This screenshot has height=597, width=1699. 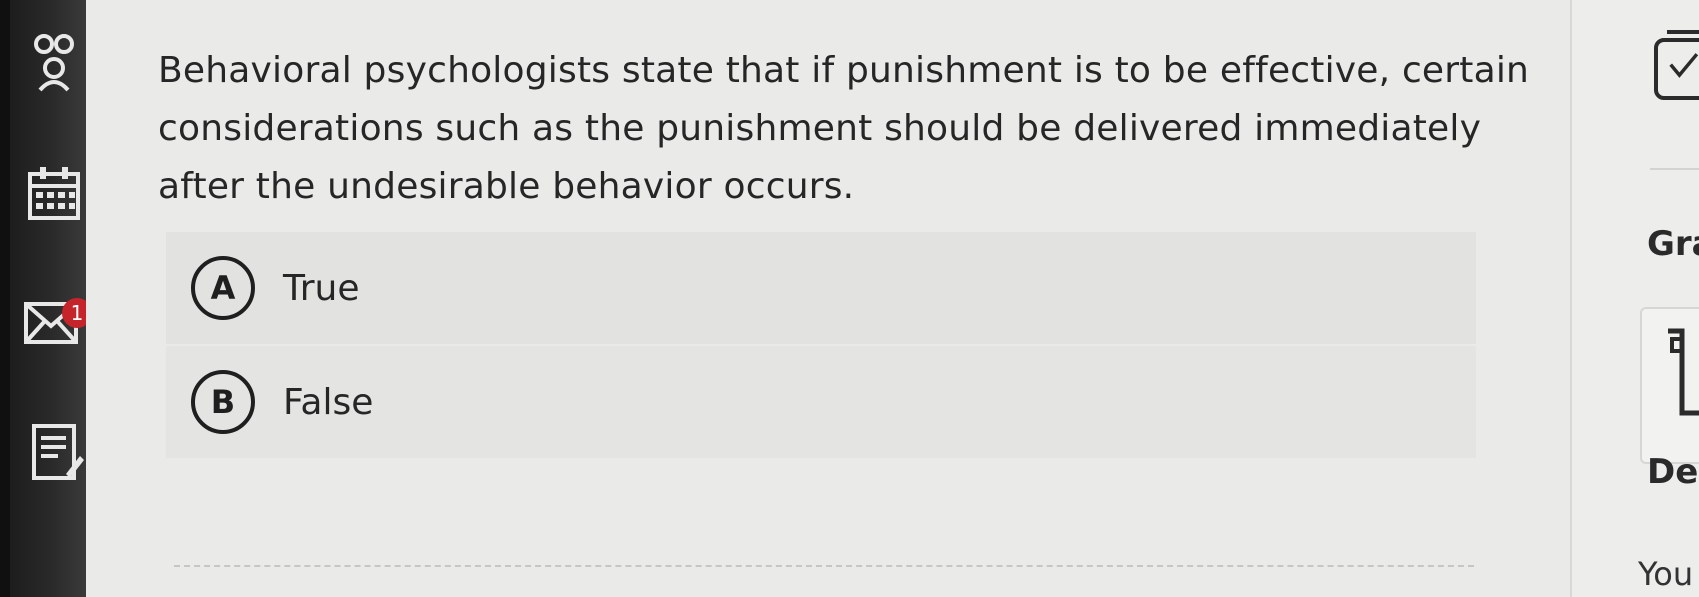 I want to click on grade-box, so click(x=1669, y=385).